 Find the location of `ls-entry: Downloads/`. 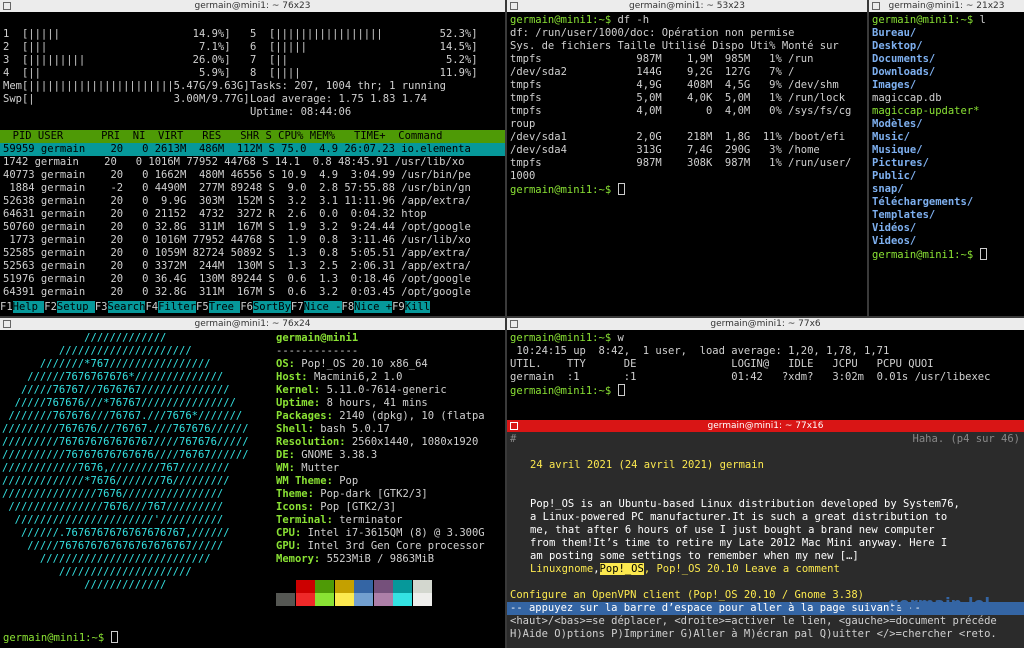

ls-entry: Downloads/ is located at coordinates (903, 72).